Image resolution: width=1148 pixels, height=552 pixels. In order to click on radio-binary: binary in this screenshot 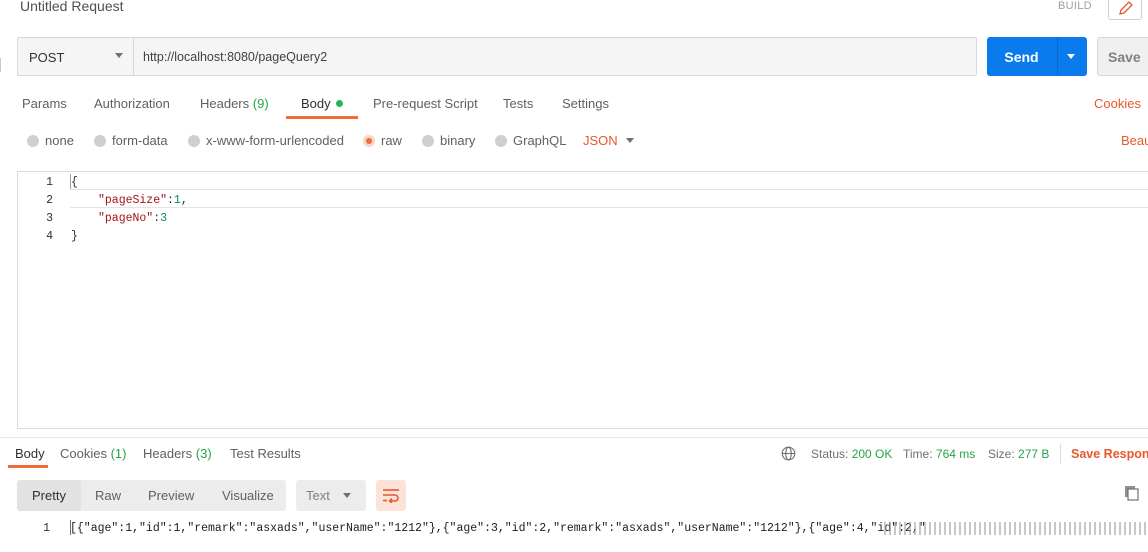, I will do `click(448, 140)`.